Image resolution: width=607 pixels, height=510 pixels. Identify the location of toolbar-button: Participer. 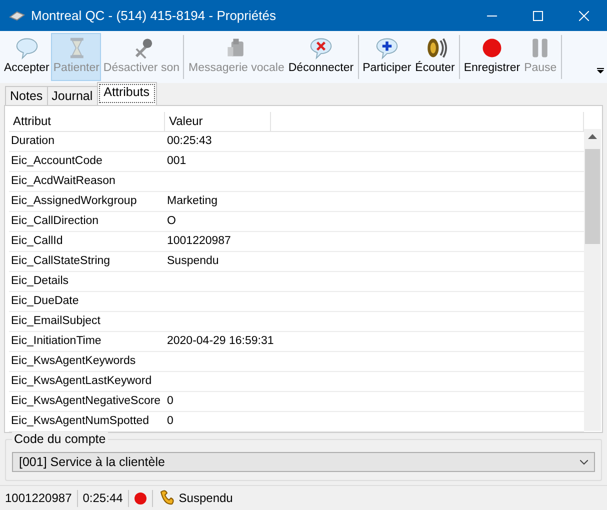
(387, 57).